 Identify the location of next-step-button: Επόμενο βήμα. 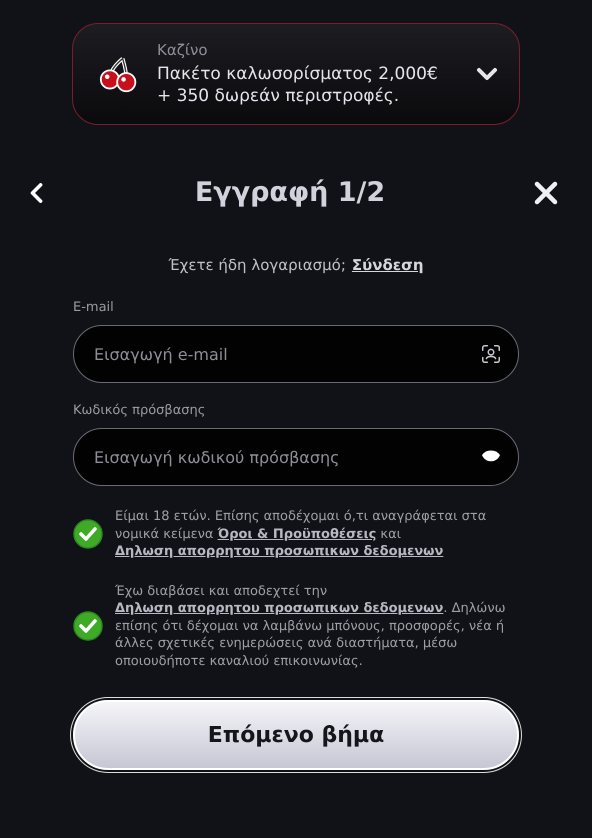
(296, 735).